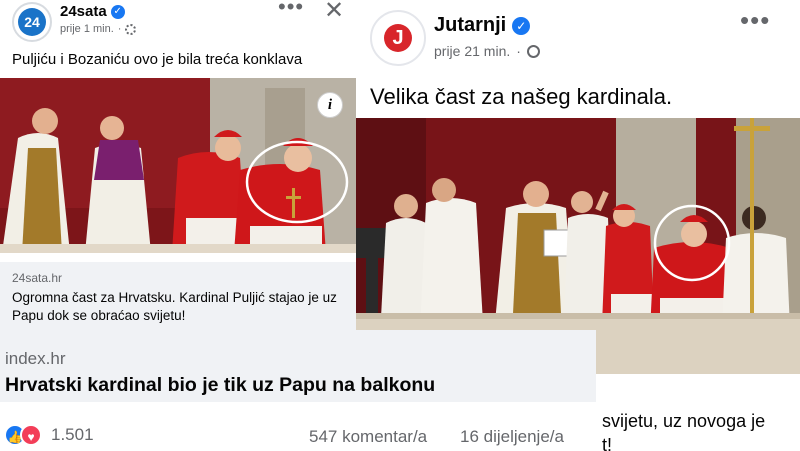 This screenshot has width=800, height=451. I want to click on globe-icon, so click(533, 51).